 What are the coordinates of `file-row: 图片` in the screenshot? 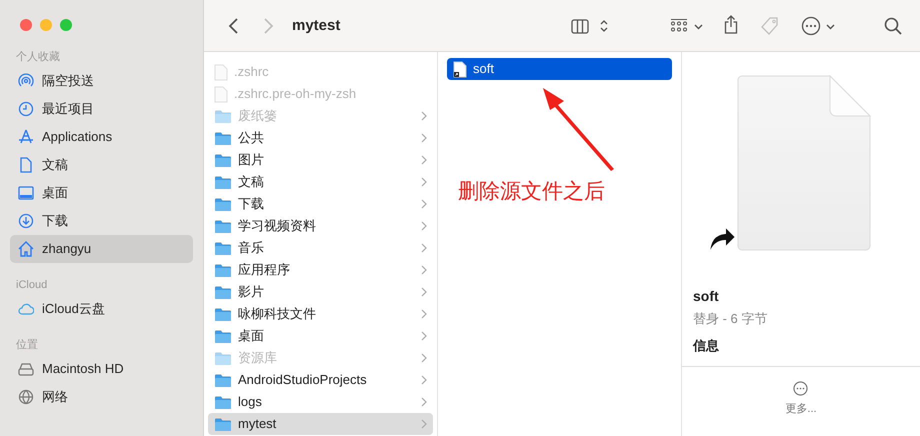 It's located at (320, 160).